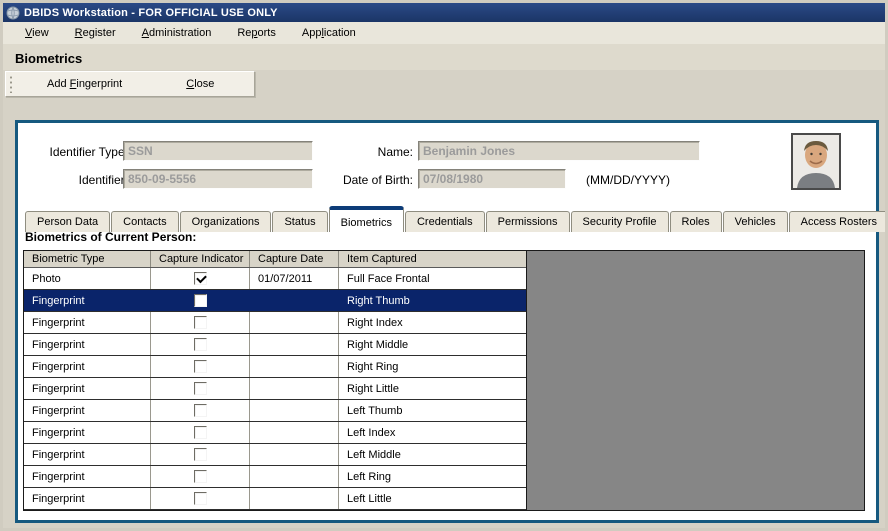 The height and width of the screenshot is (531, 888). Describe the element at coordinates (755, 221) in the screenshot. I see `tab-vehicles: Vehicles` at that location.